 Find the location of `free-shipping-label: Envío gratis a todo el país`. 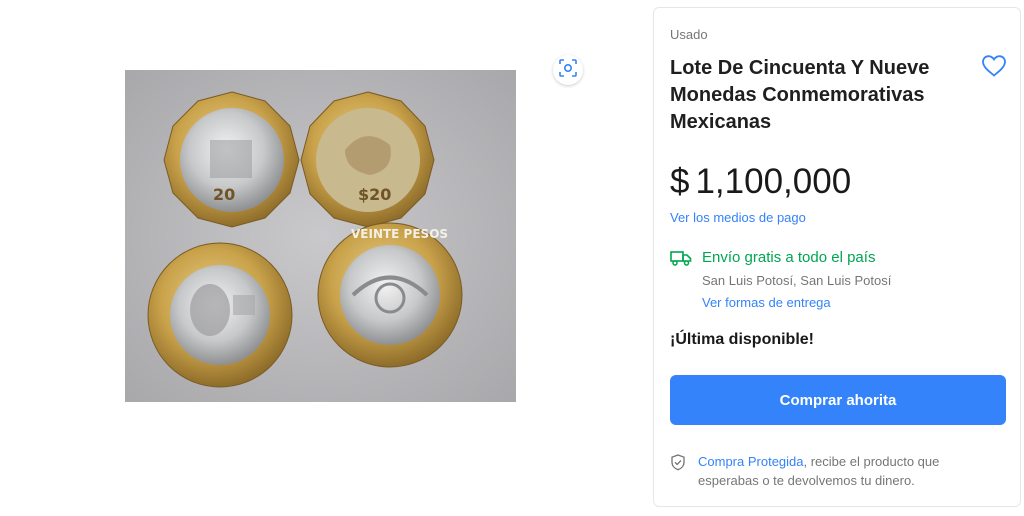

free-shipping-label: Envío gratis a todo el país is located at coordinates (789, 257).